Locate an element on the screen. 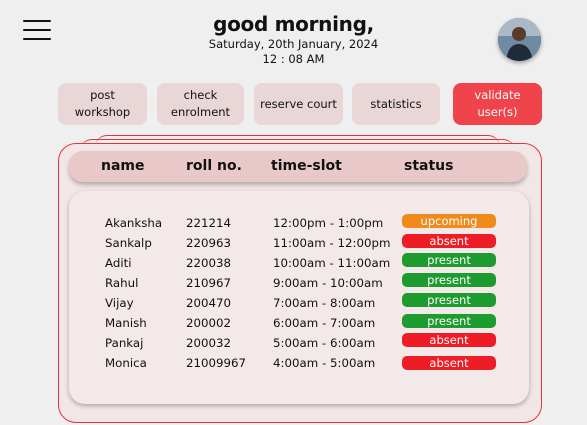 The image size is (587, 425). row-roll-no: 210967 is located at coordinates (209, 283).